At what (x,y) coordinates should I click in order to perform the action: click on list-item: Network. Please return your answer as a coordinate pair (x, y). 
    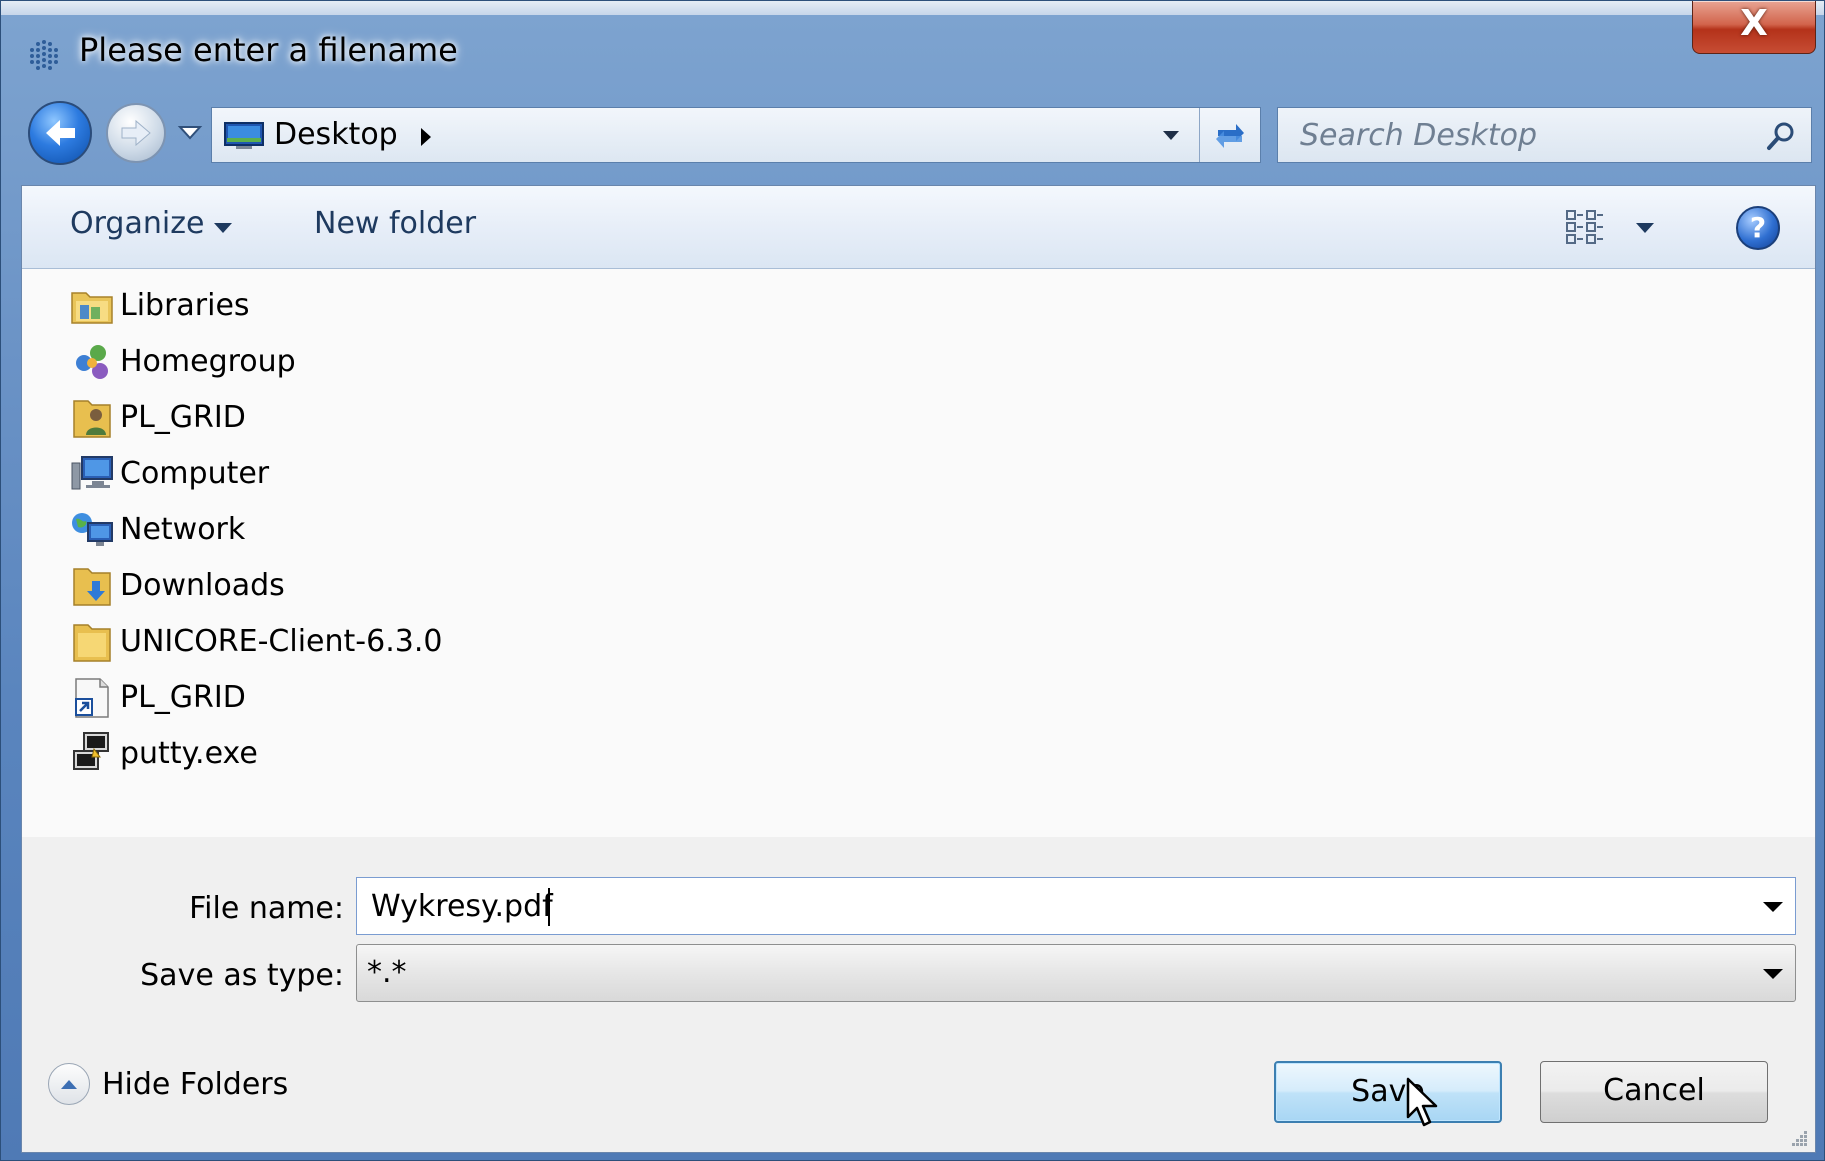
    Looking at the image, I should click on (370, 529).